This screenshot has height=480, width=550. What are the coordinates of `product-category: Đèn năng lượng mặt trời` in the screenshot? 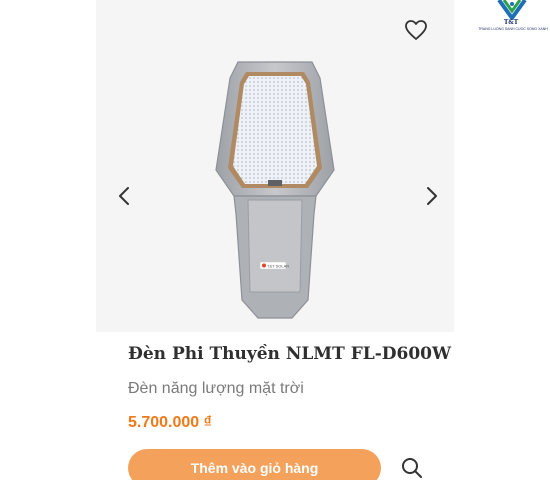 It's located at (216, 388).